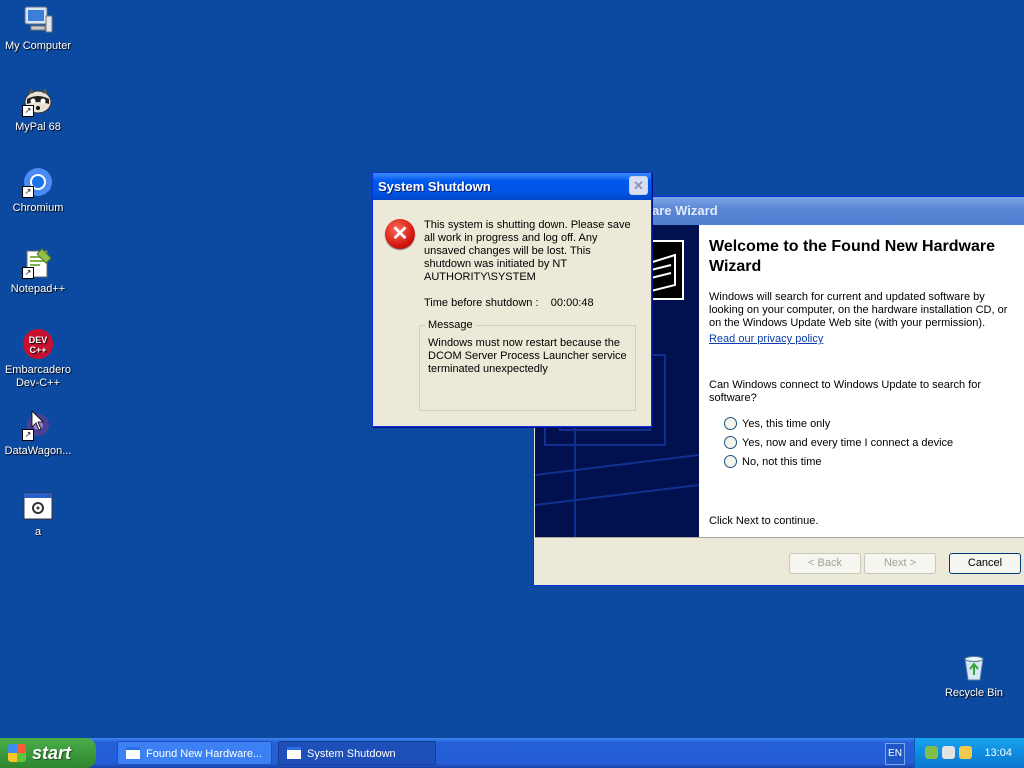  I want to click on timer-value: 00:00:48, so click(572, 303).